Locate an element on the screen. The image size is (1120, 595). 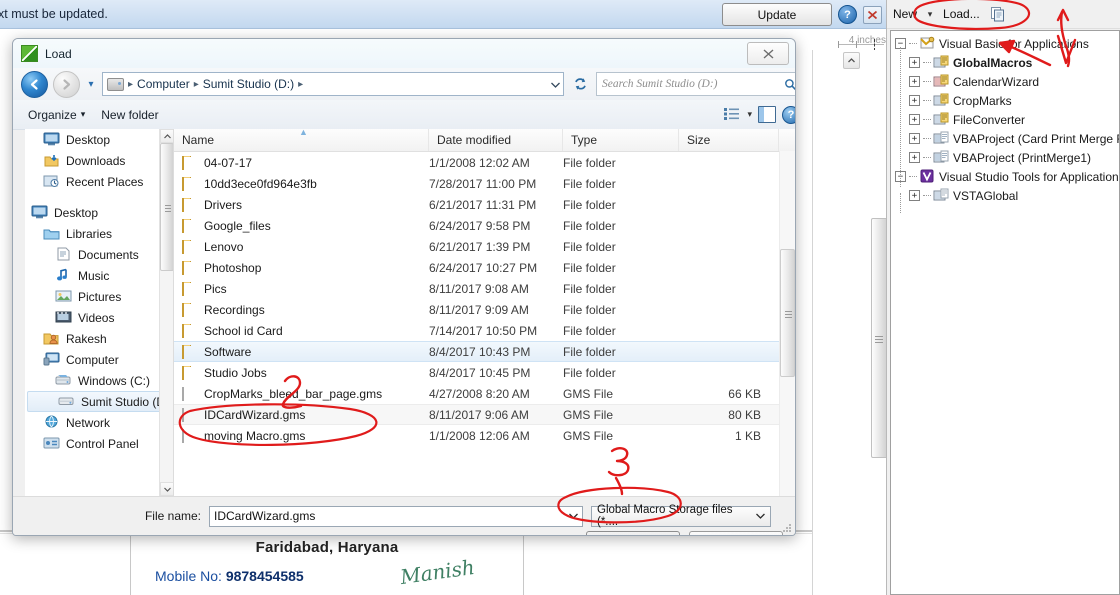
column-header-date: Date modified is located at coordinates (496, 140).